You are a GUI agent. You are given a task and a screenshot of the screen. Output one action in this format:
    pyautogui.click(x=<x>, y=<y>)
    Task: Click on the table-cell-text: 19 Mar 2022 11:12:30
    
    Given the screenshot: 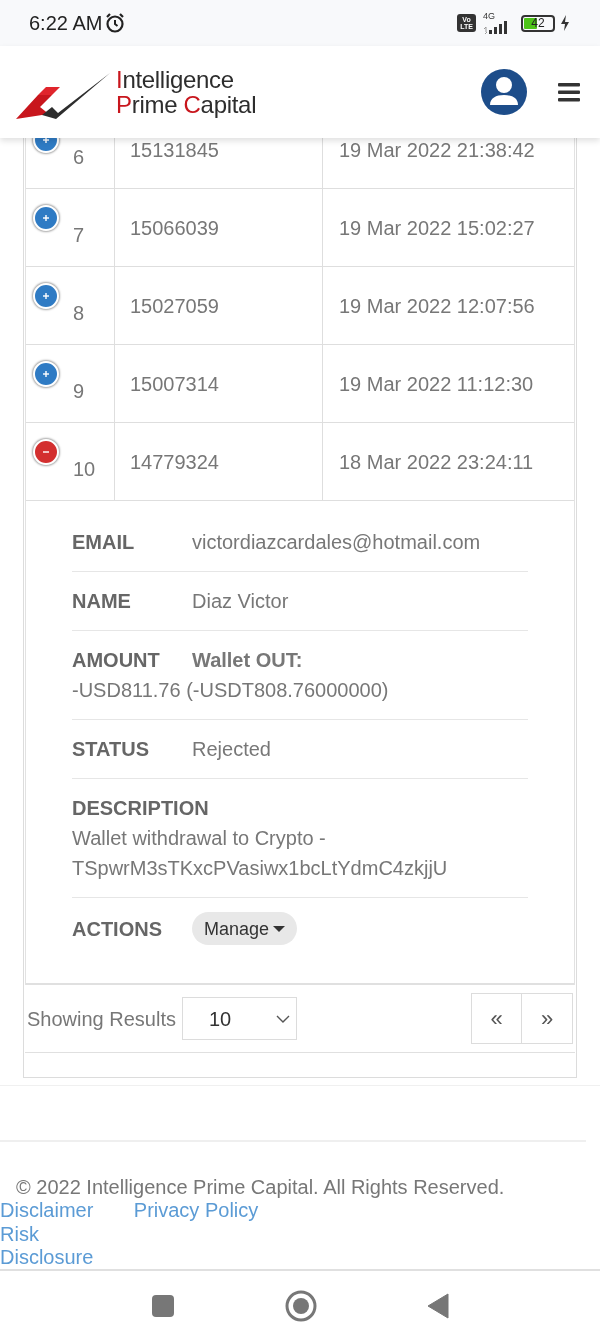 What is the action you would take?
    pyautogui.click(x=436, y=384)
    